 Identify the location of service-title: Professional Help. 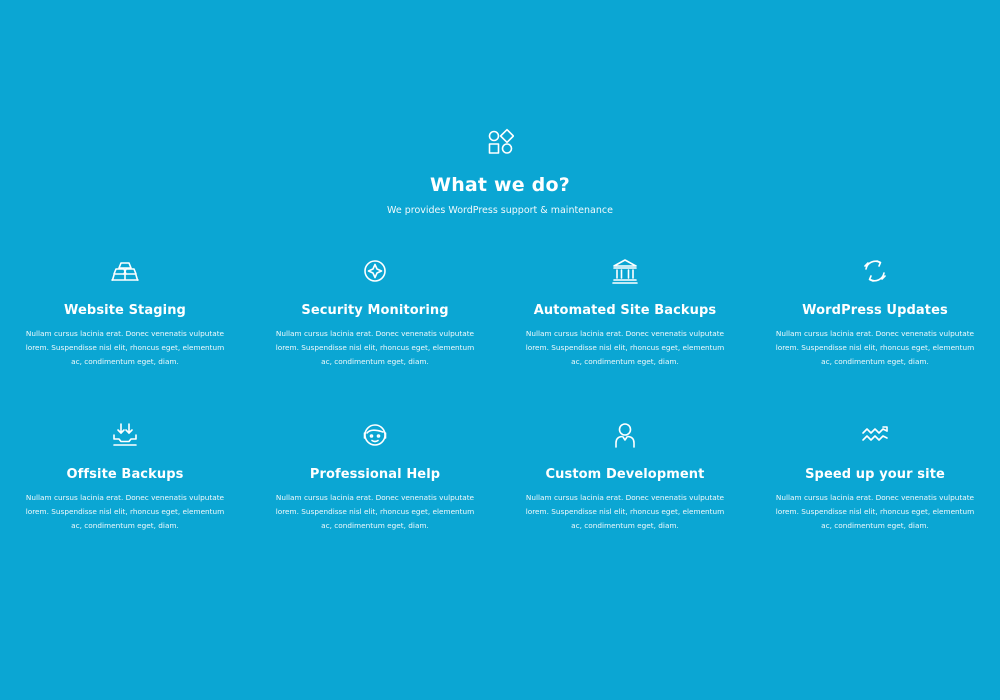
(375, 474).